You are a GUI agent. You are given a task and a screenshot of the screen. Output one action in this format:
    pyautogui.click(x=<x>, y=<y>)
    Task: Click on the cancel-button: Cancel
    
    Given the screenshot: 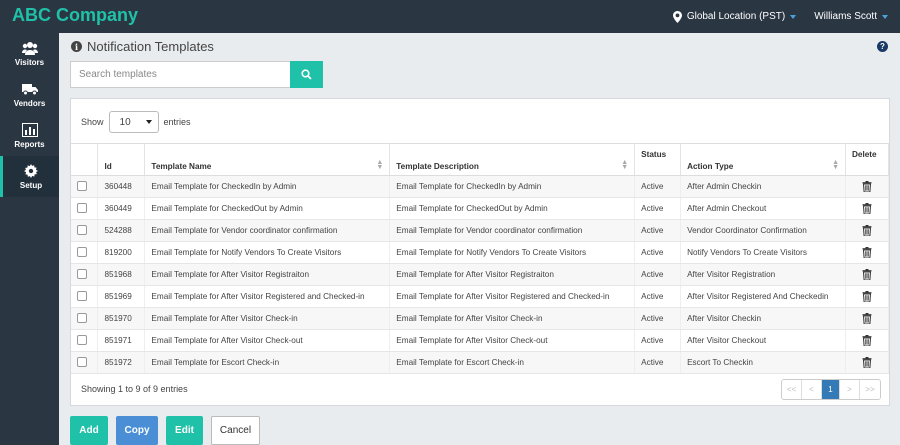 What is the action you would take?
    pyautogui.click(x=235, y=430)
    